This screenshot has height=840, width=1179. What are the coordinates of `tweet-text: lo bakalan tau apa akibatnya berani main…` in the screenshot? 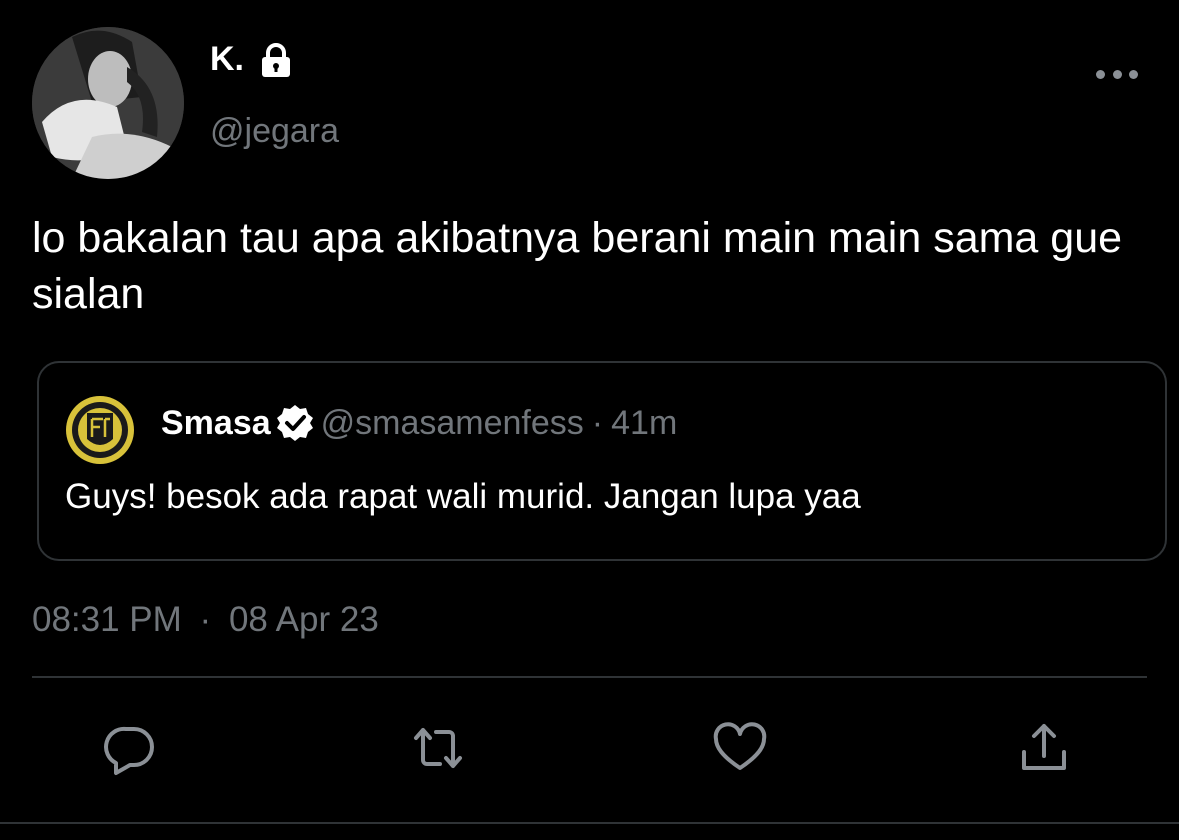 It's located at (577, 266).